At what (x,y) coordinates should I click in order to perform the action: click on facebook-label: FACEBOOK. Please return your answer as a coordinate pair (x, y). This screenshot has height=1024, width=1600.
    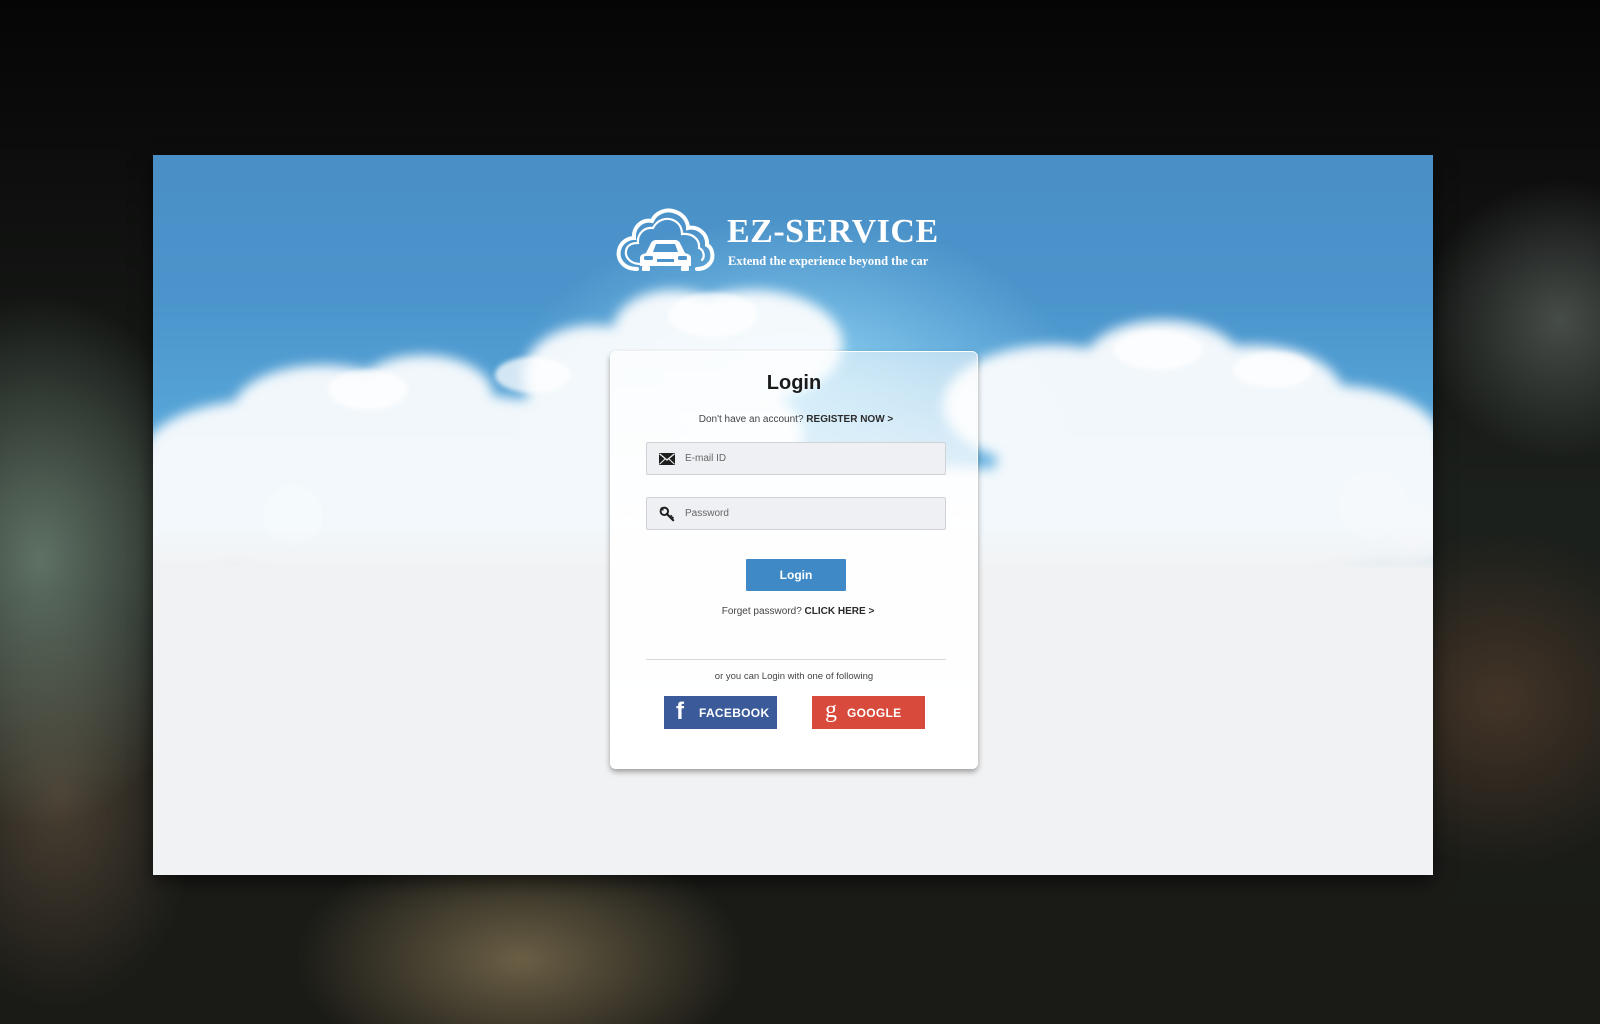
    Looking at the image, I should click on (734, 713).